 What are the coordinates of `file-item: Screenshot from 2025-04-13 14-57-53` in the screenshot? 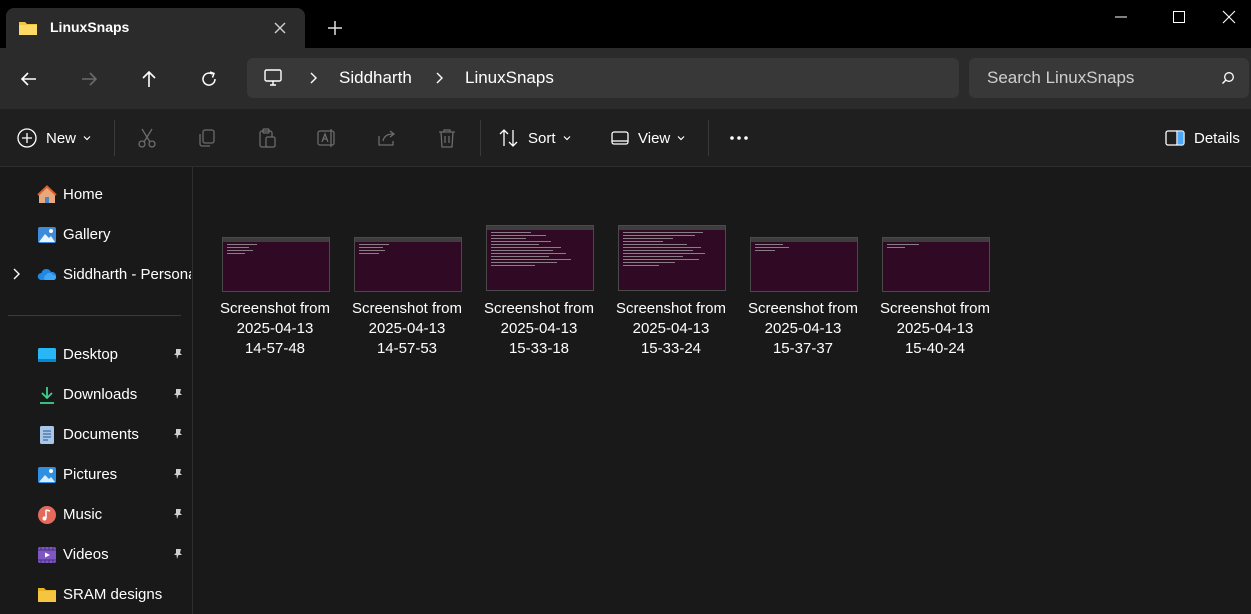 It's located at (407, 294).